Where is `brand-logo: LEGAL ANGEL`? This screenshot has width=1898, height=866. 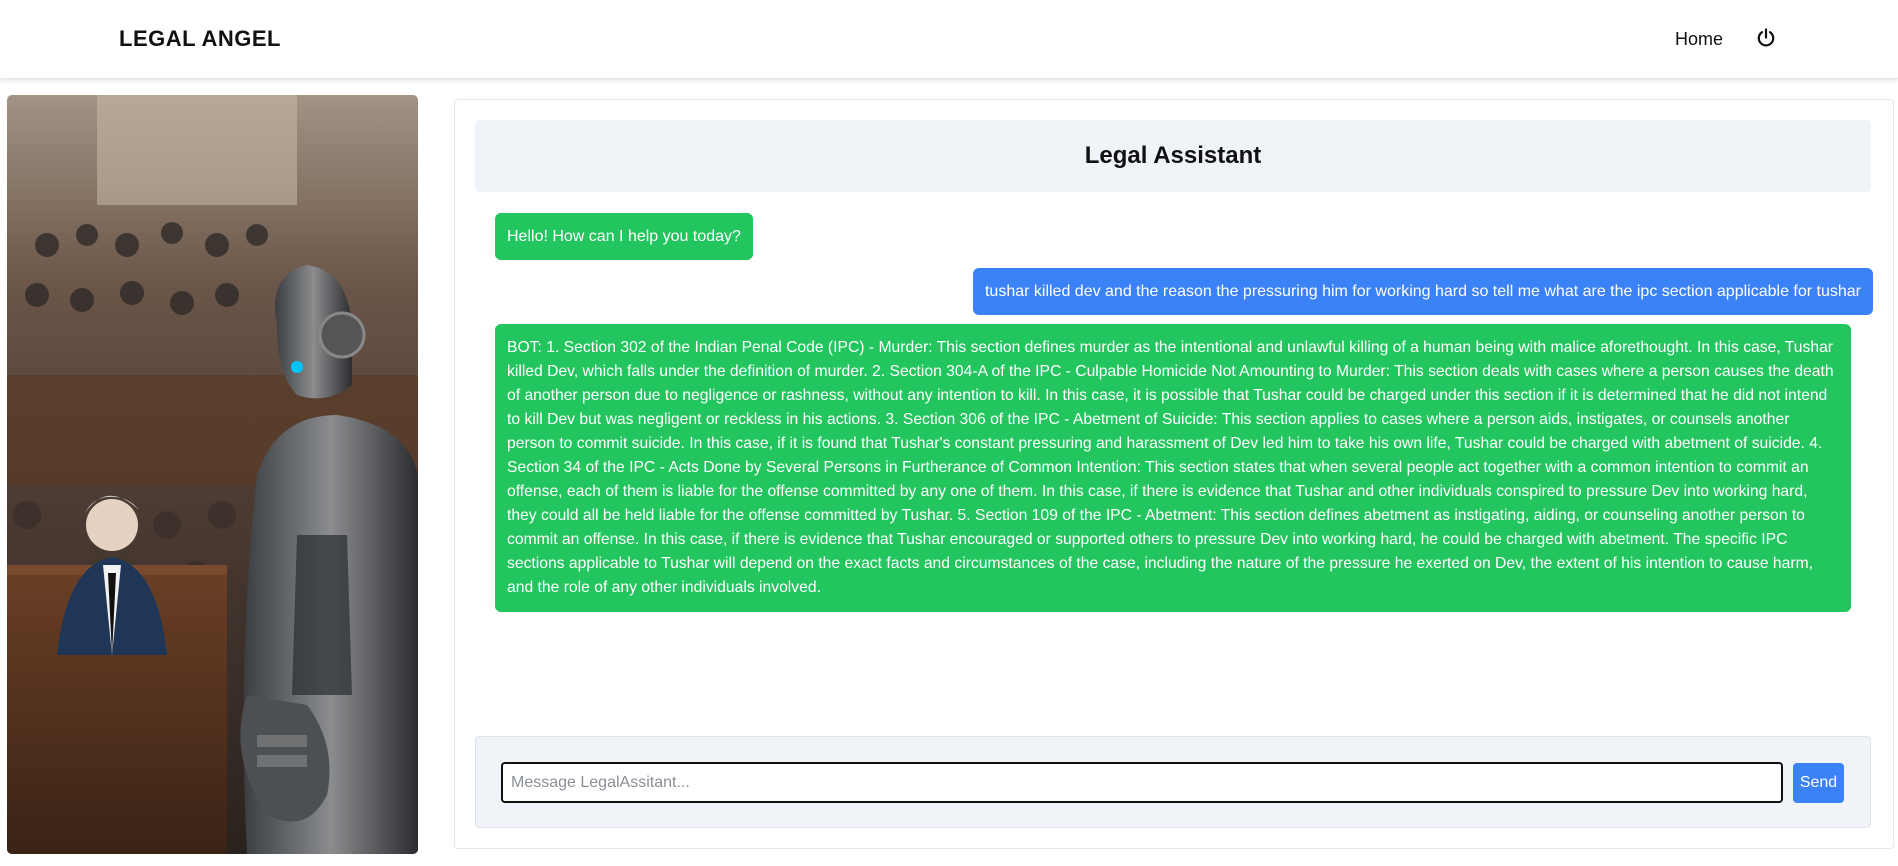
brand-logo: LEGAL ANGEL is located at coordinates (200, 39).